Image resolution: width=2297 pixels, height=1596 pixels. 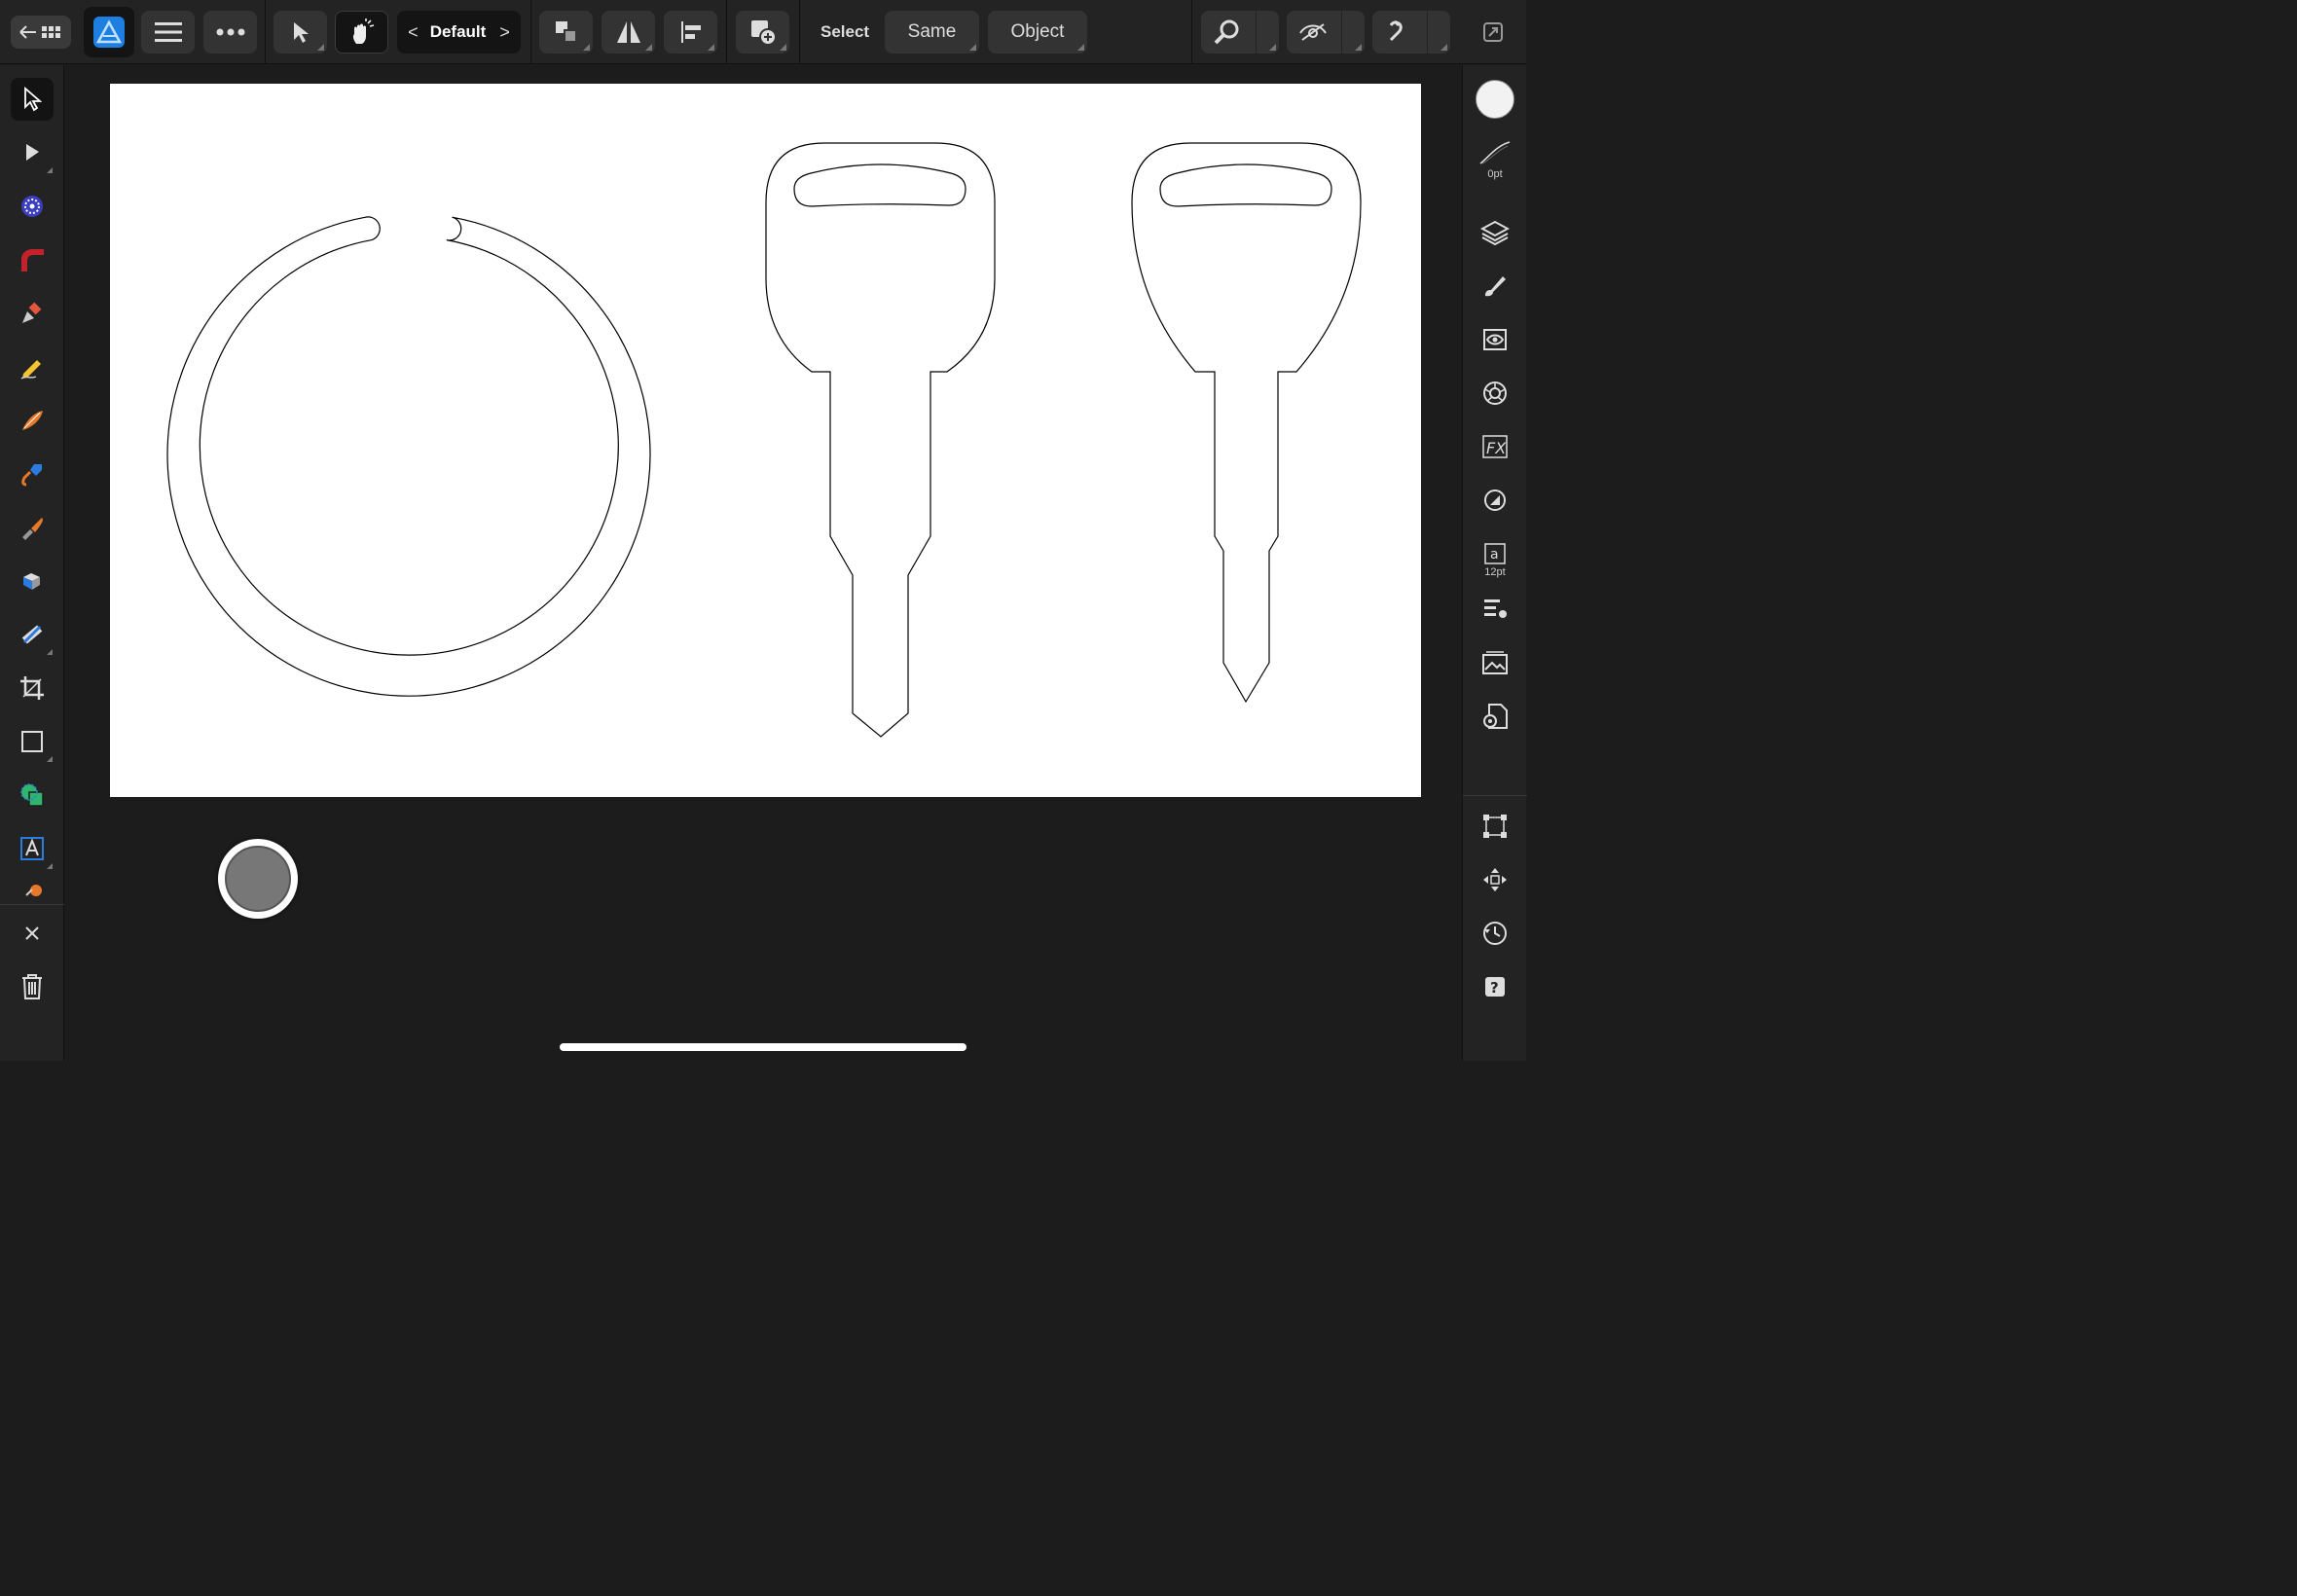 I want to click on vector-brush-tool, so click(x=33, y=420).